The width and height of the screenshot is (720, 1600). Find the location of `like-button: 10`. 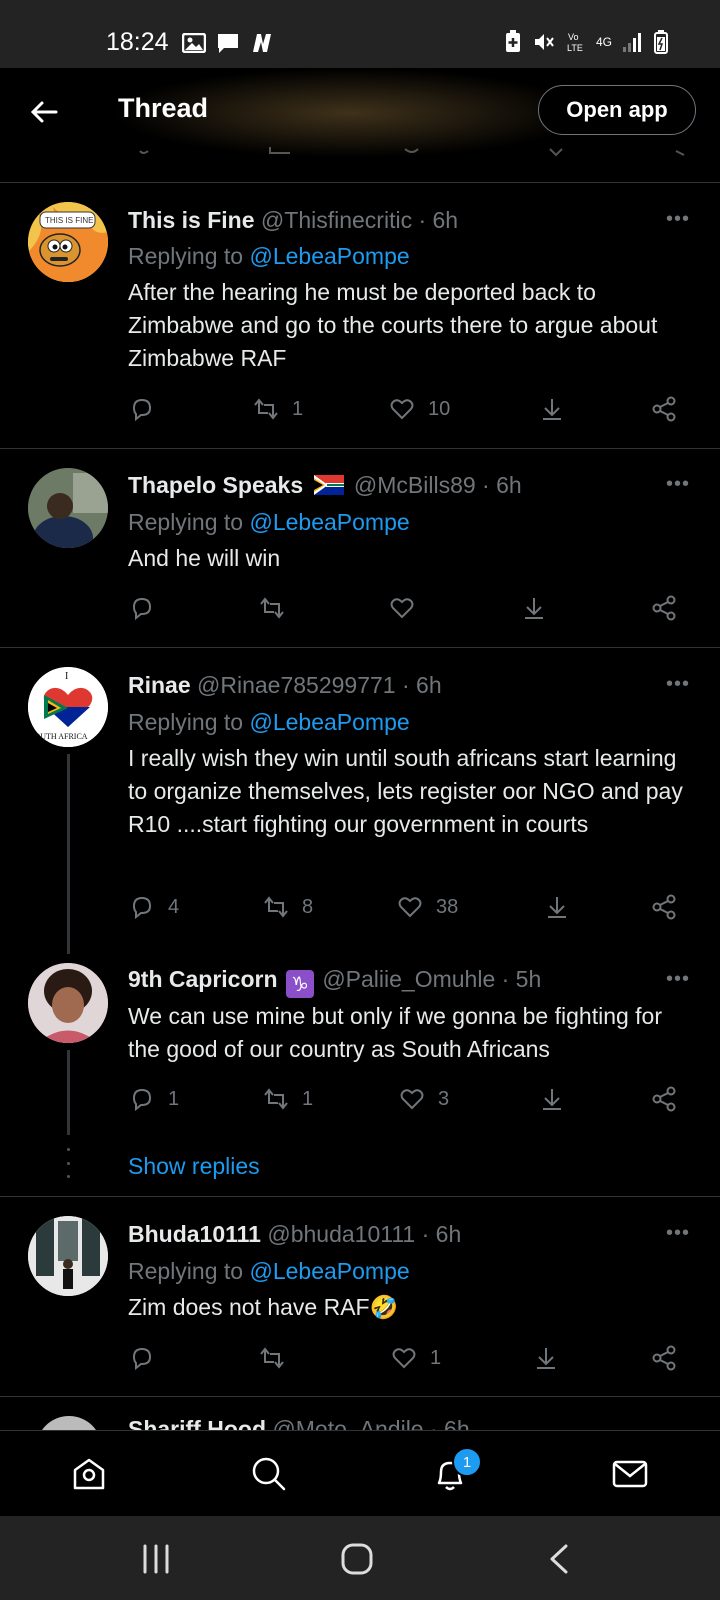

like-button: 10 is located at coordinates (419, 409).